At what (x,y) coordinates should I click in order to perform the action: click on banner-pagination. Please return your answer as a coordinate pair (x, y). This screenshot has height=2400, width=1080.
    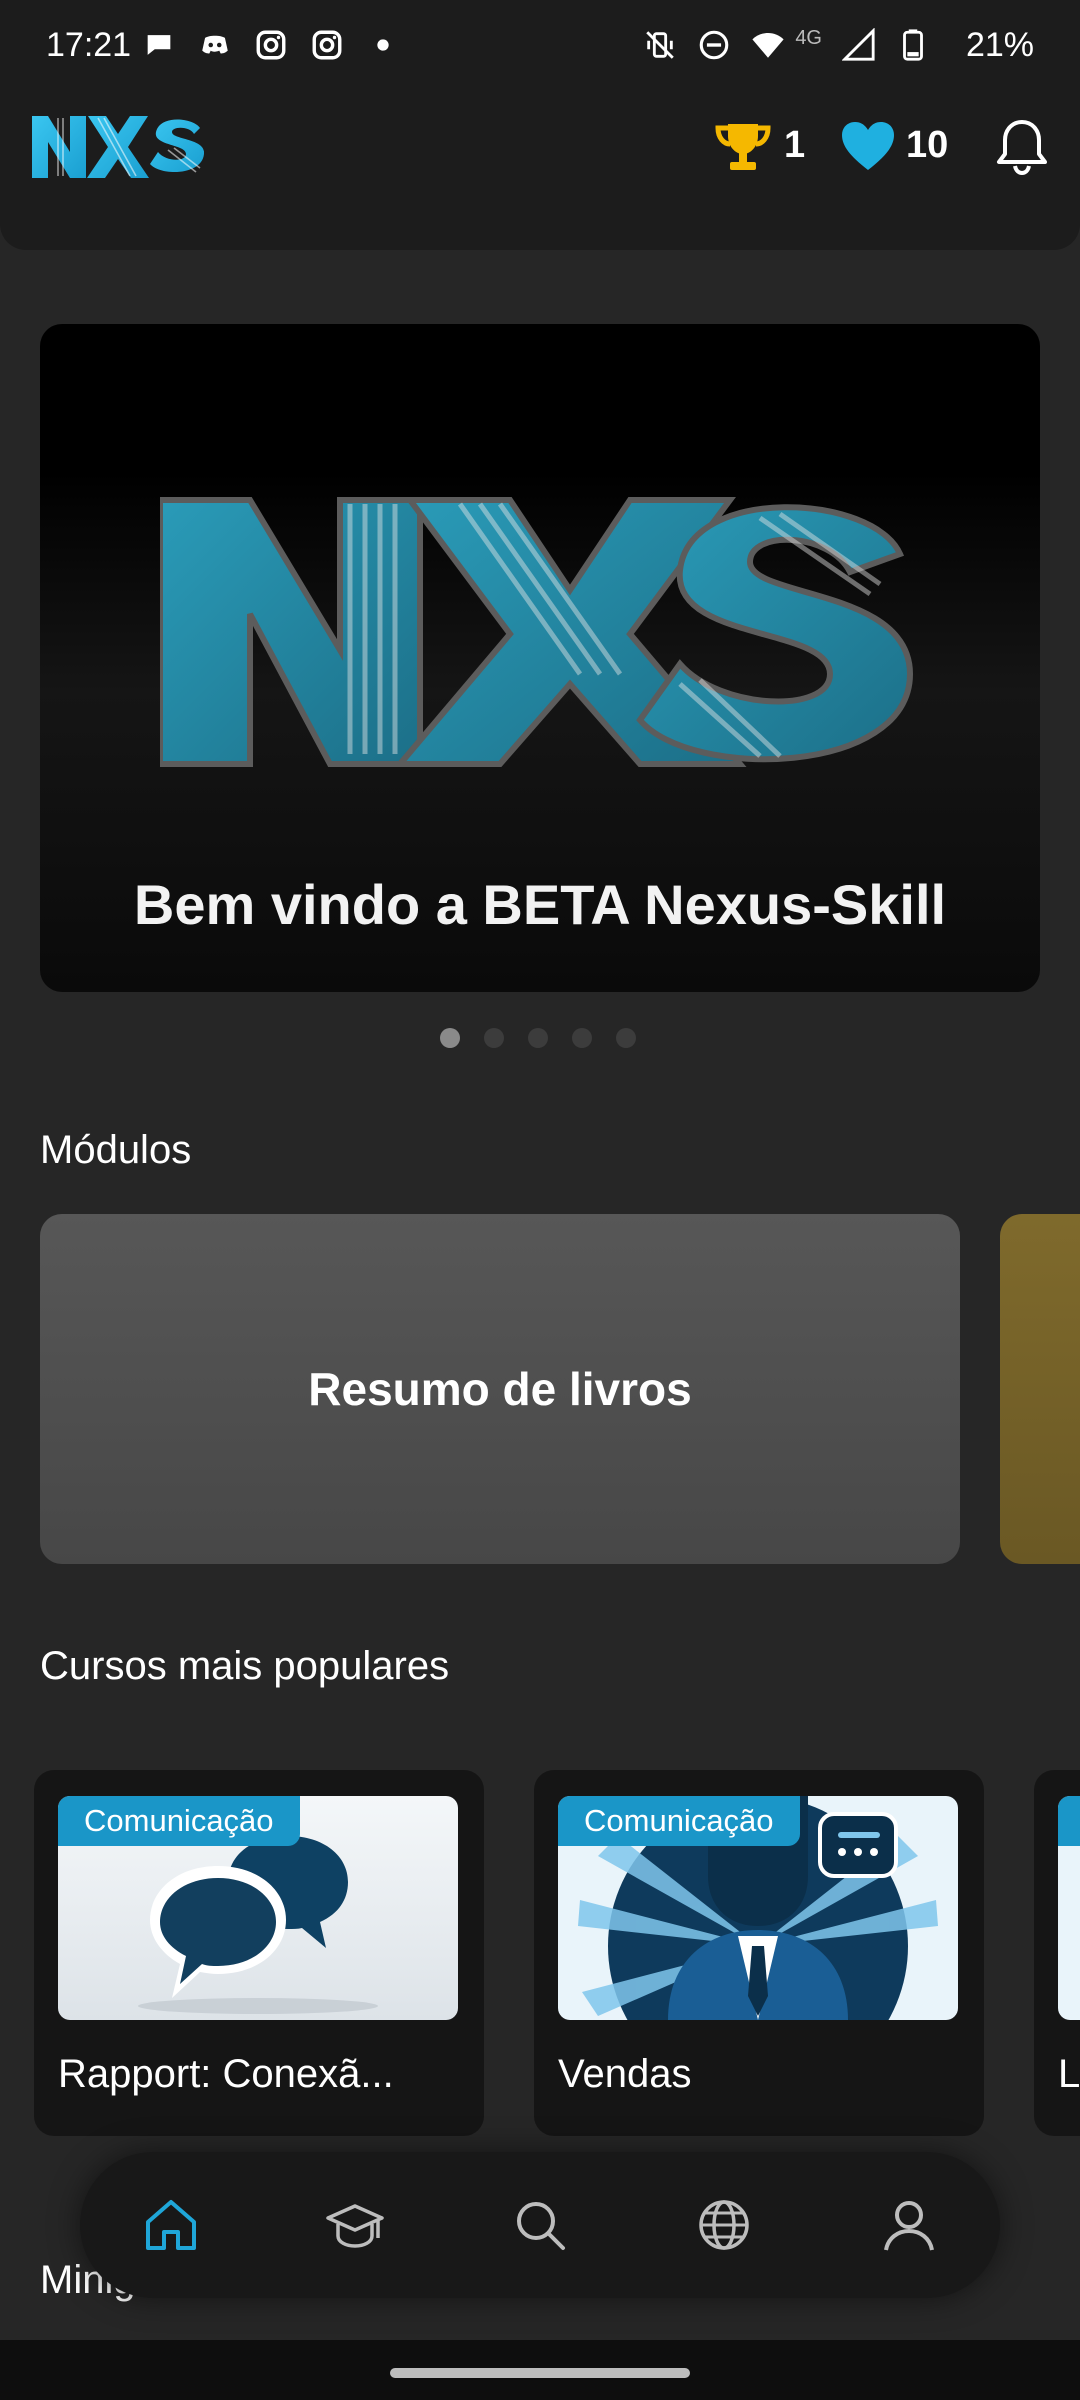
    Looking at the image, I should click on (538, 1038).